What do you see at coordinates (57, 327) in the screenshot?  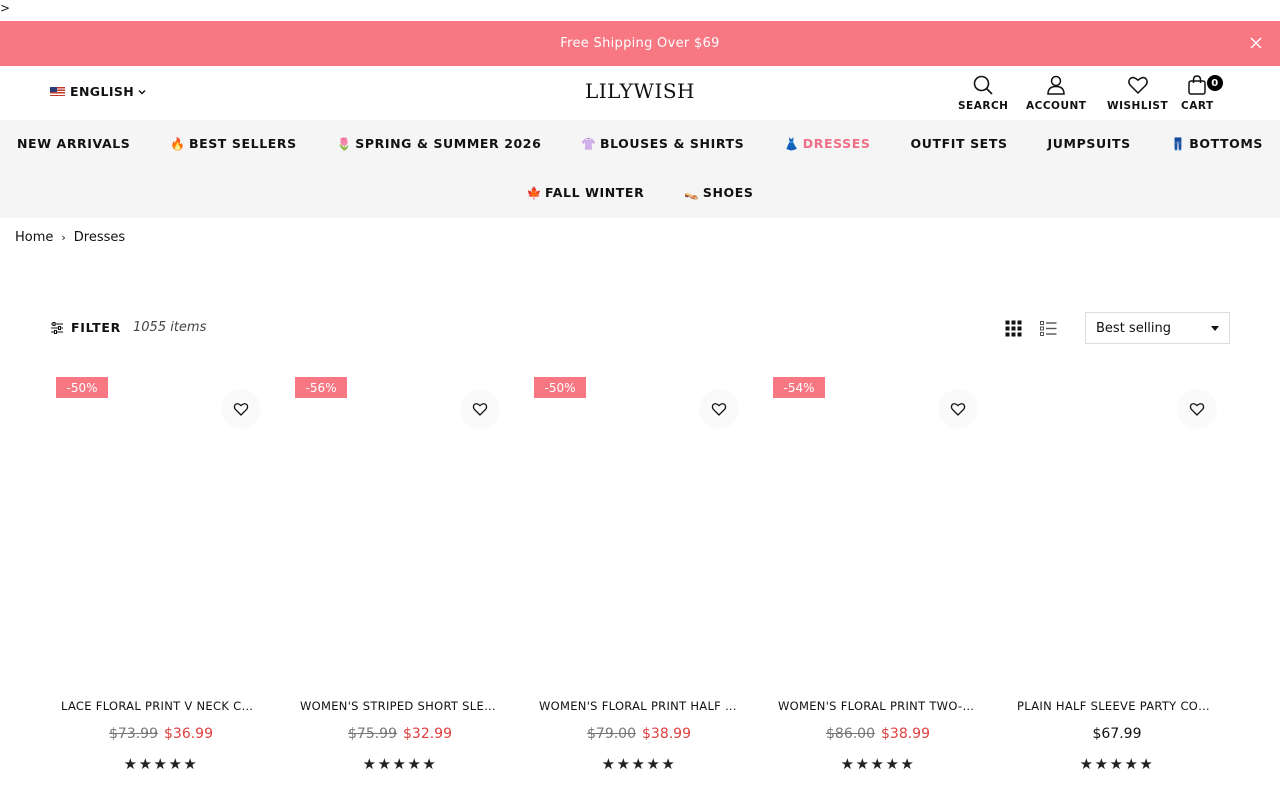 I see `sliders-icon` at bounding box center [57, 327].